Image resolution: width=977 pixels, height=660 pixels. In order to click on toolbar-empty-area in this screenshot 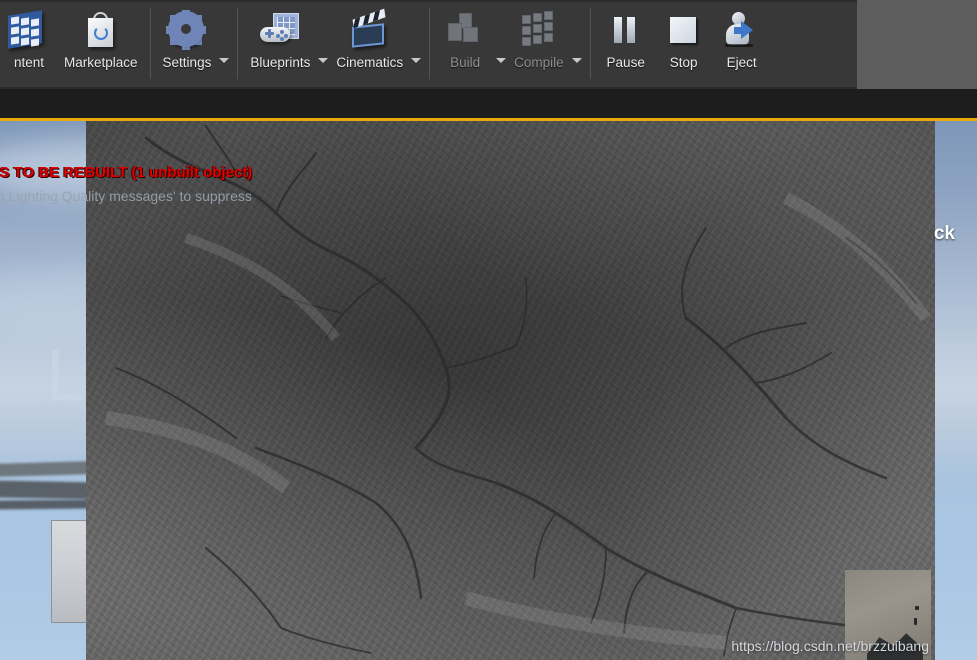, I will do `click(917, 44)`.